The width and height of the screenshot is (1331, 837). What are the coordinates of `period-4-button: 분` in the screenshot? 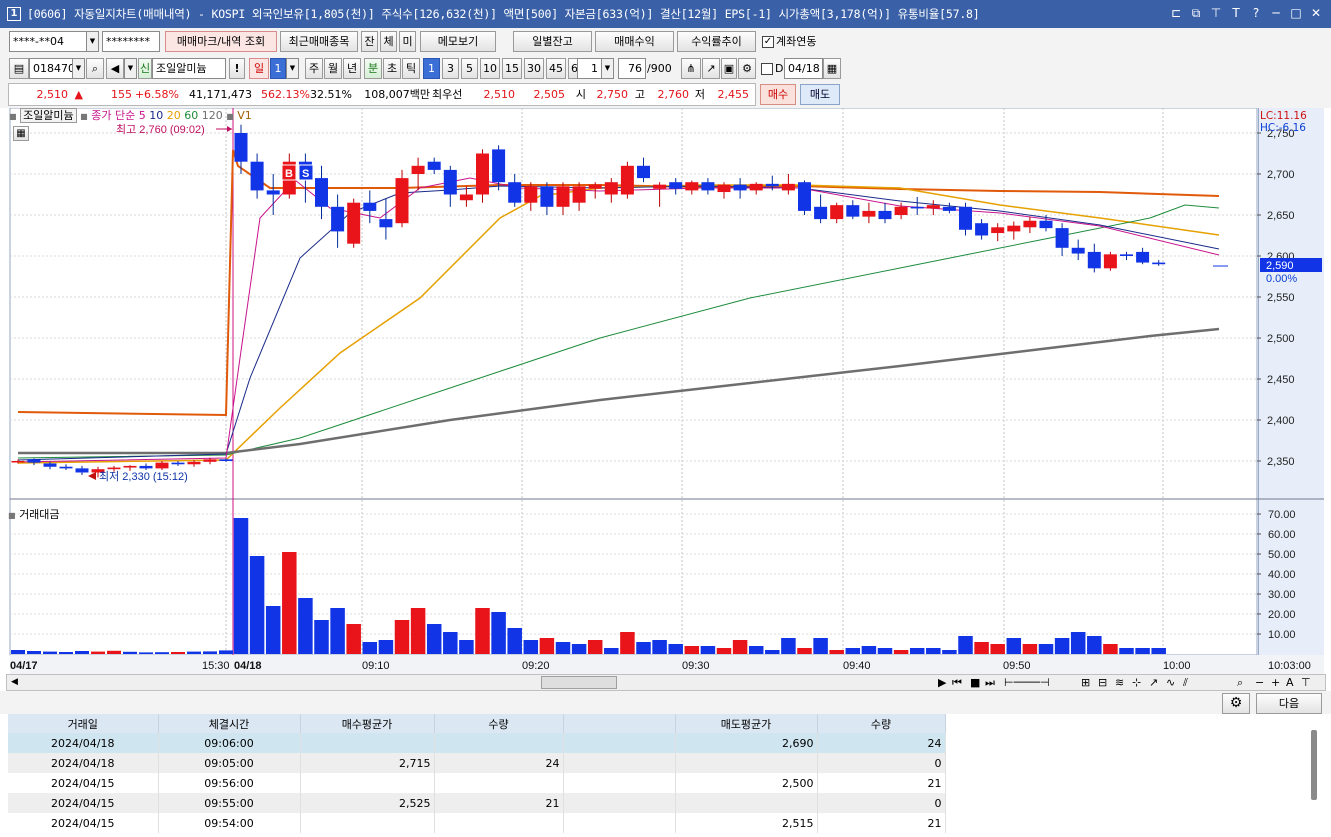 It's located at (373, 68).